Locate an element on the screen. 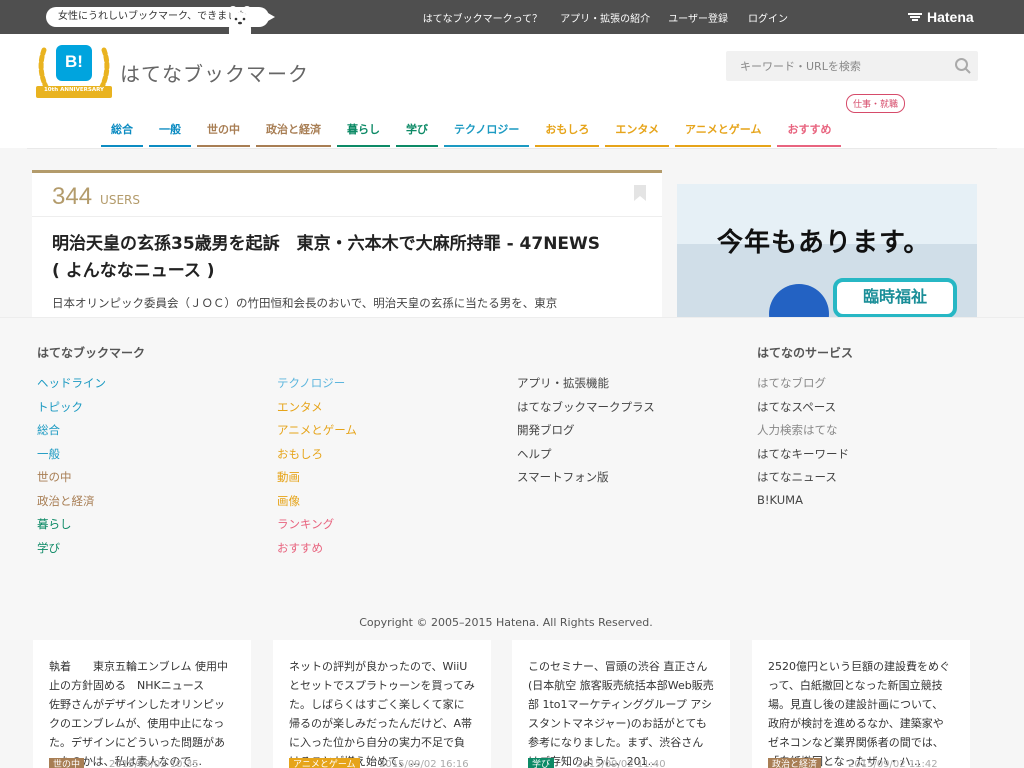 This screenshot has height=768, width=1024. footer-link: トピック is located at coordinates (71, 411).